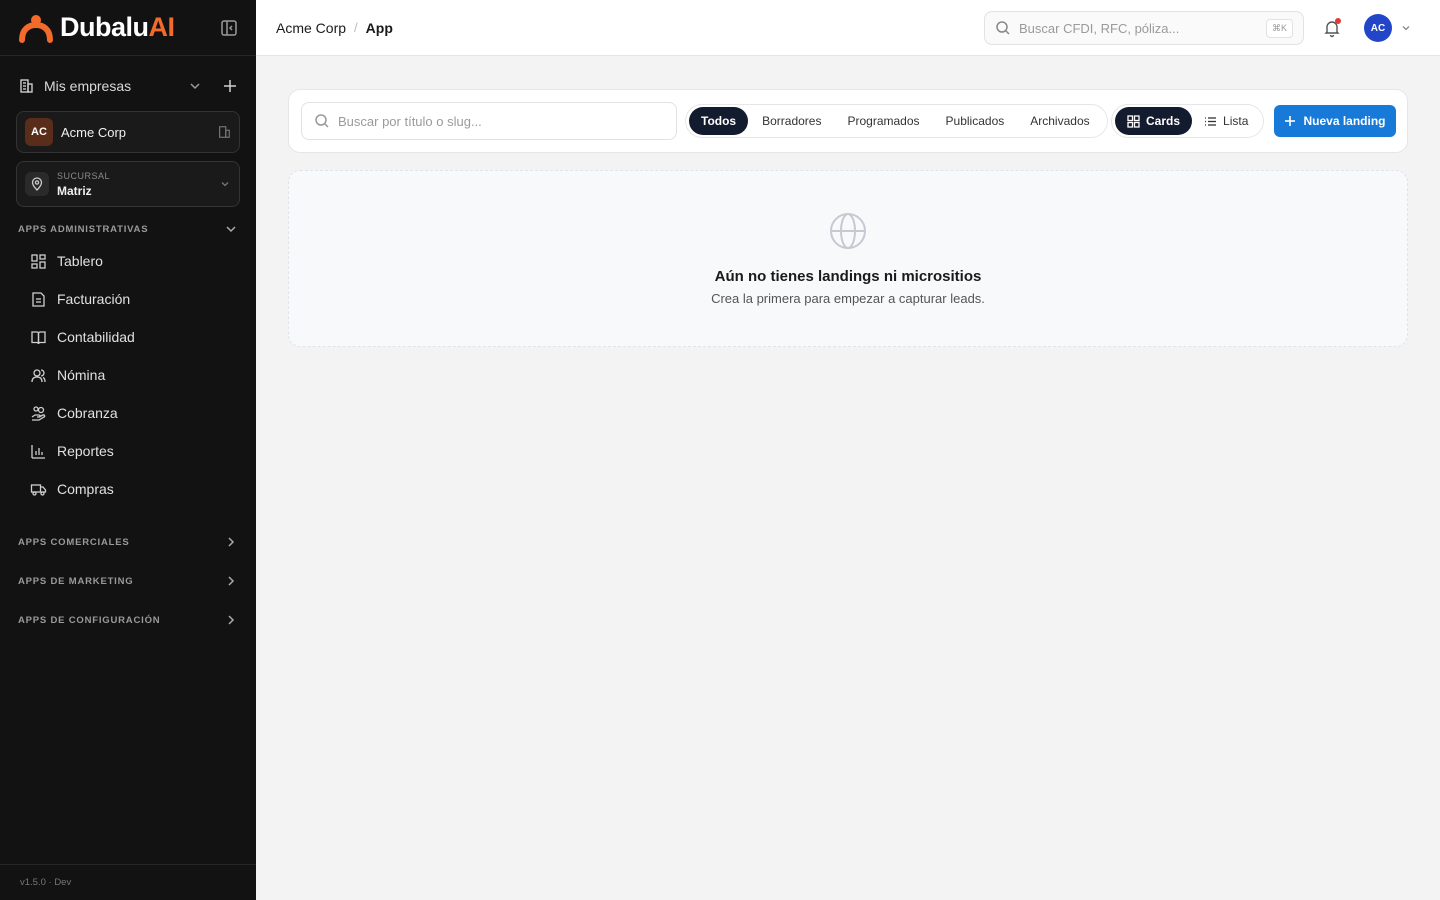  What do you see at coordinates (128, 581) in the screenshot?
I see `group-marketing-apps: APPS DE MARKETING` at bounding box center [128, 581].